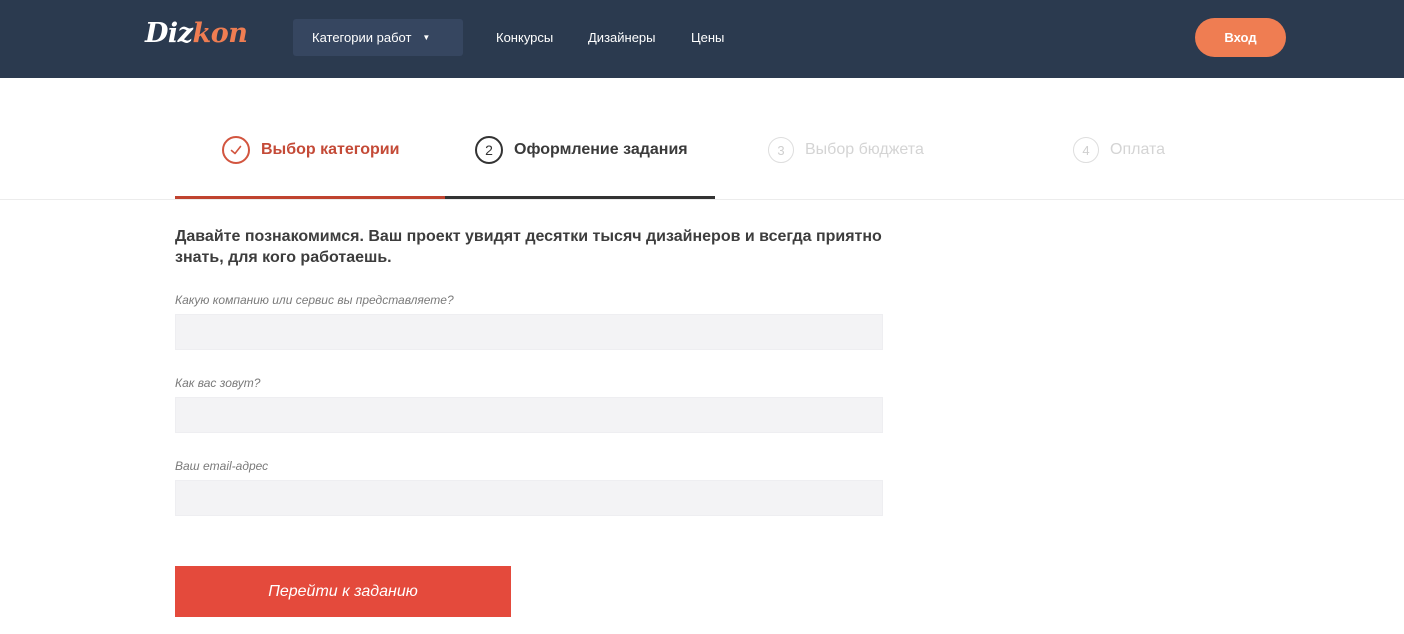 This screenshot has width=1404, height=634. What do you see at coordinates (218, 383) in the screenshot?
I see `name-field-label: Как вас зовут?` at bounding box center [218, 383].